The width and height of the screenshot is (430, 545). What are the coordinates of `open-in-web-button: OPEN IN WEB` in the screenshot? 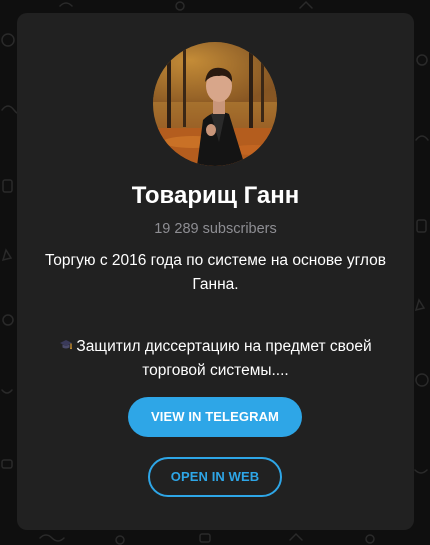 It's located at (215, 477).